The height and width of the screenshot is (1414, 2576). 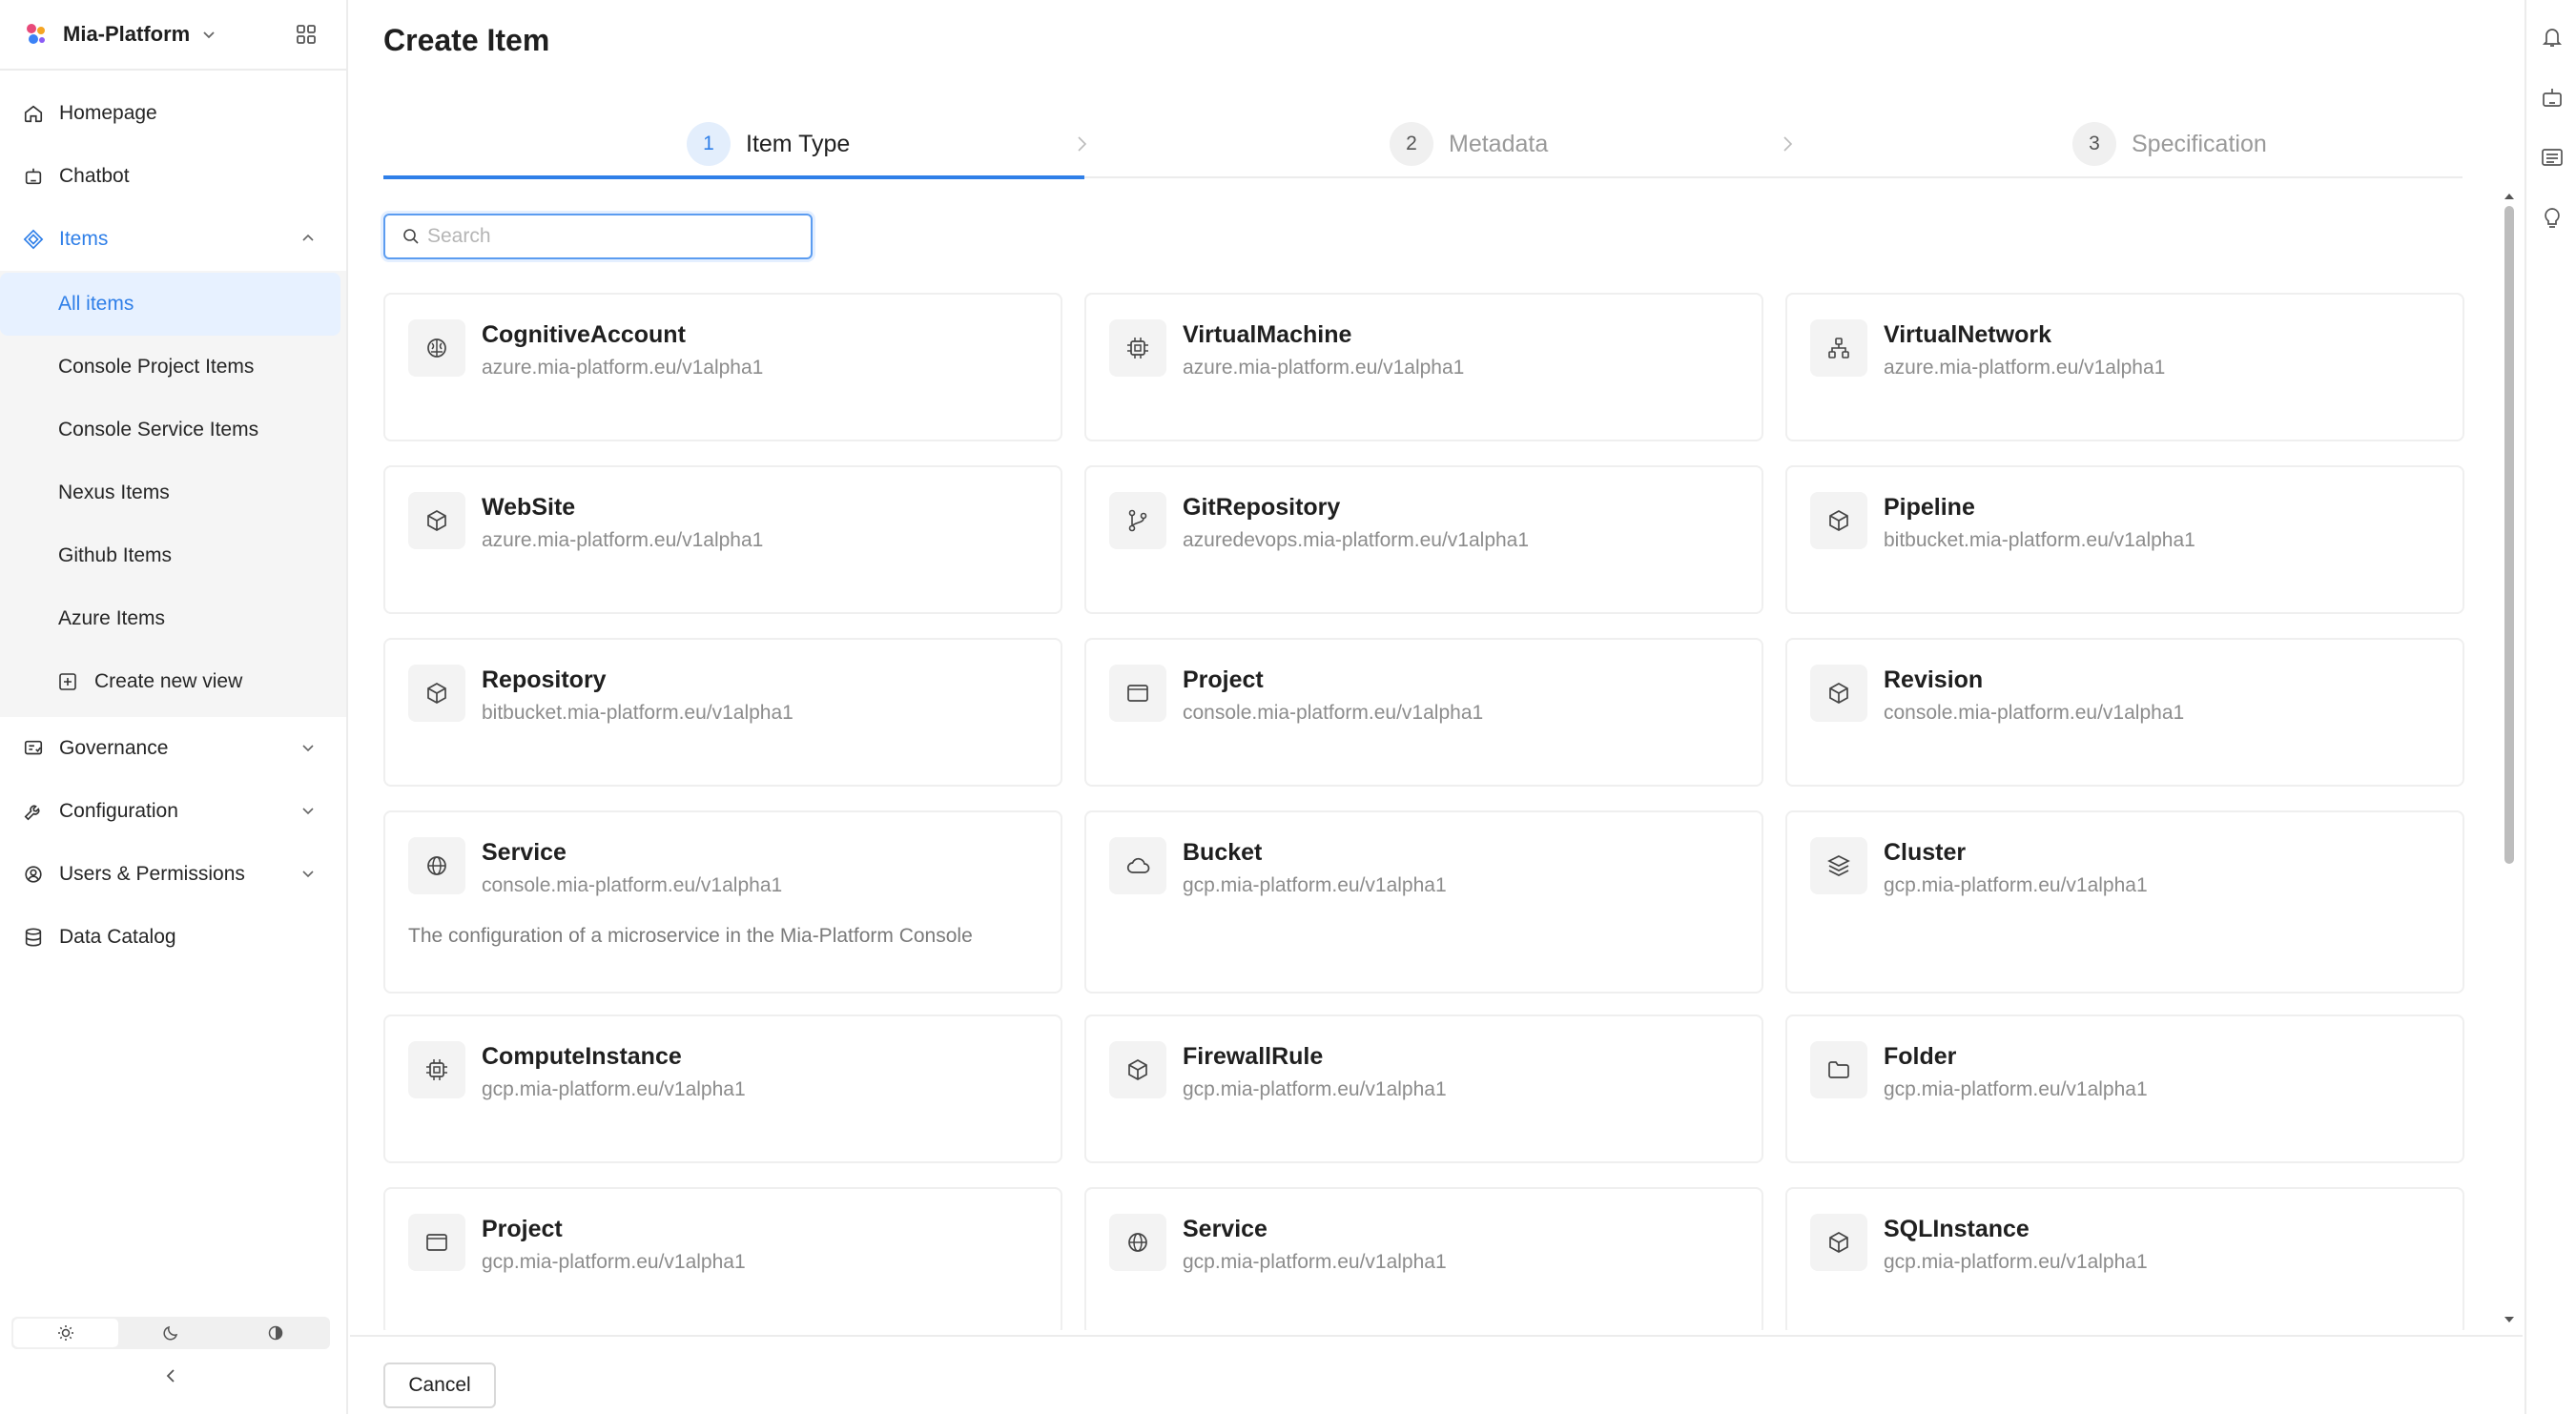 I want to click on sidebar-subitem-console-service-items: Console Service Items, so click(x=173, y=430).